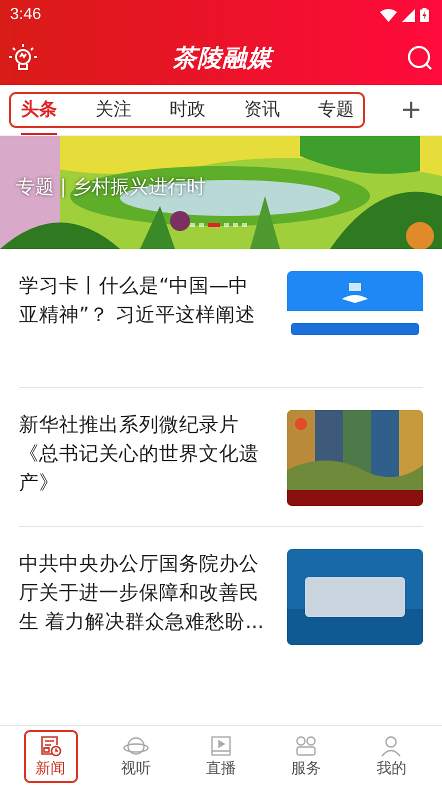  I want to click on tab: 资讯, so click(262, 110).